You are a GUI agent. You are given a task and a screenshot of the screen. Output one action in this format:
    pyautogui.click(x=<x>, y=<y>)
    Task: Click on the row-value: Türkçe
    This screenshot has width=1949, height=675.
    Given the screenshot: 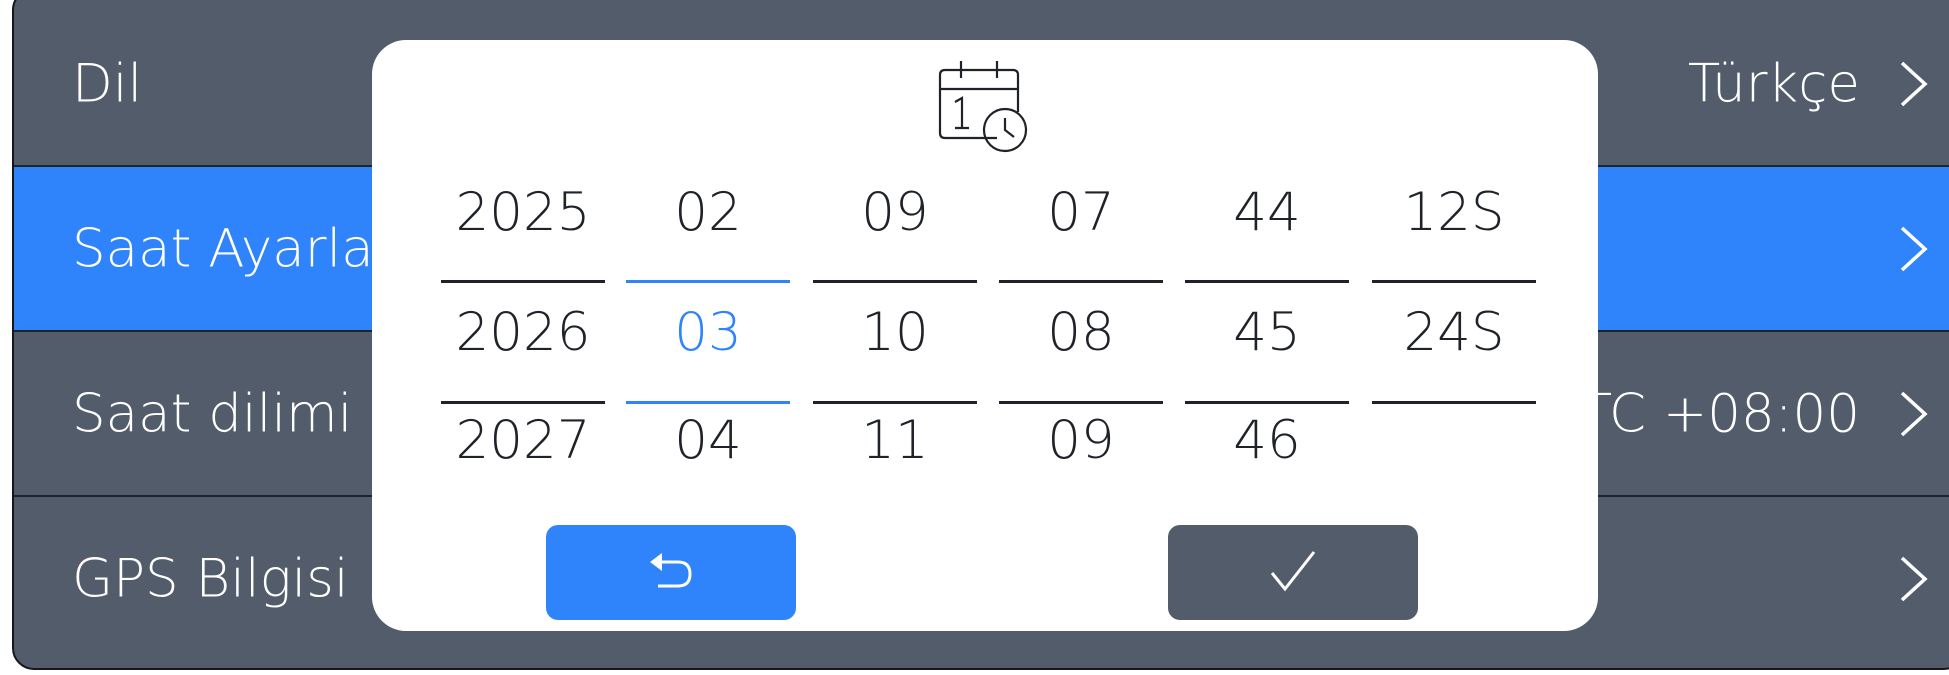 What is the action you would take?
    pyautogui.click(x=1773, y=83)
    